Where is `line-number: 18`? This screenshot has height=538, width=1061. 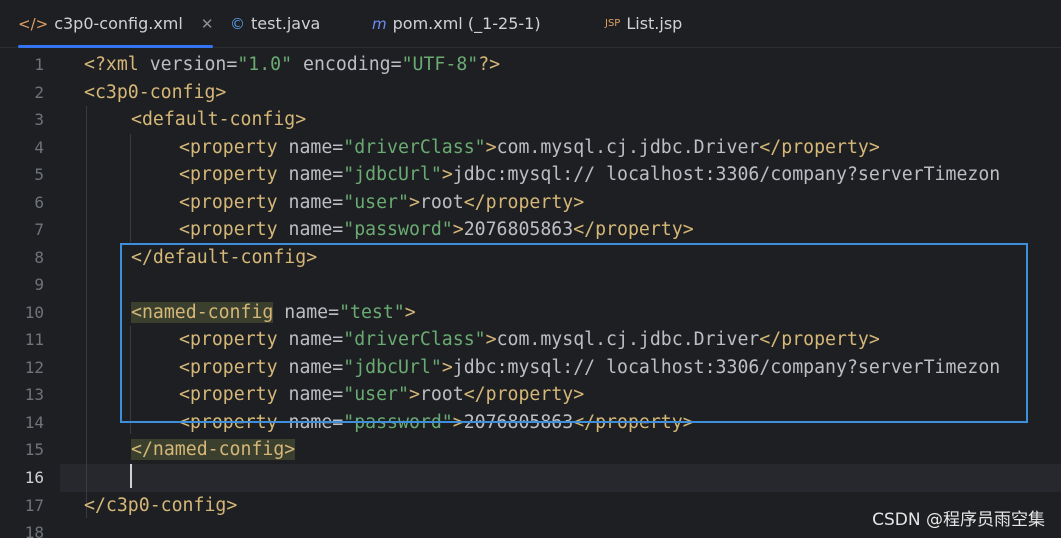
line-number: 18 is located at coordinates (34, 530).